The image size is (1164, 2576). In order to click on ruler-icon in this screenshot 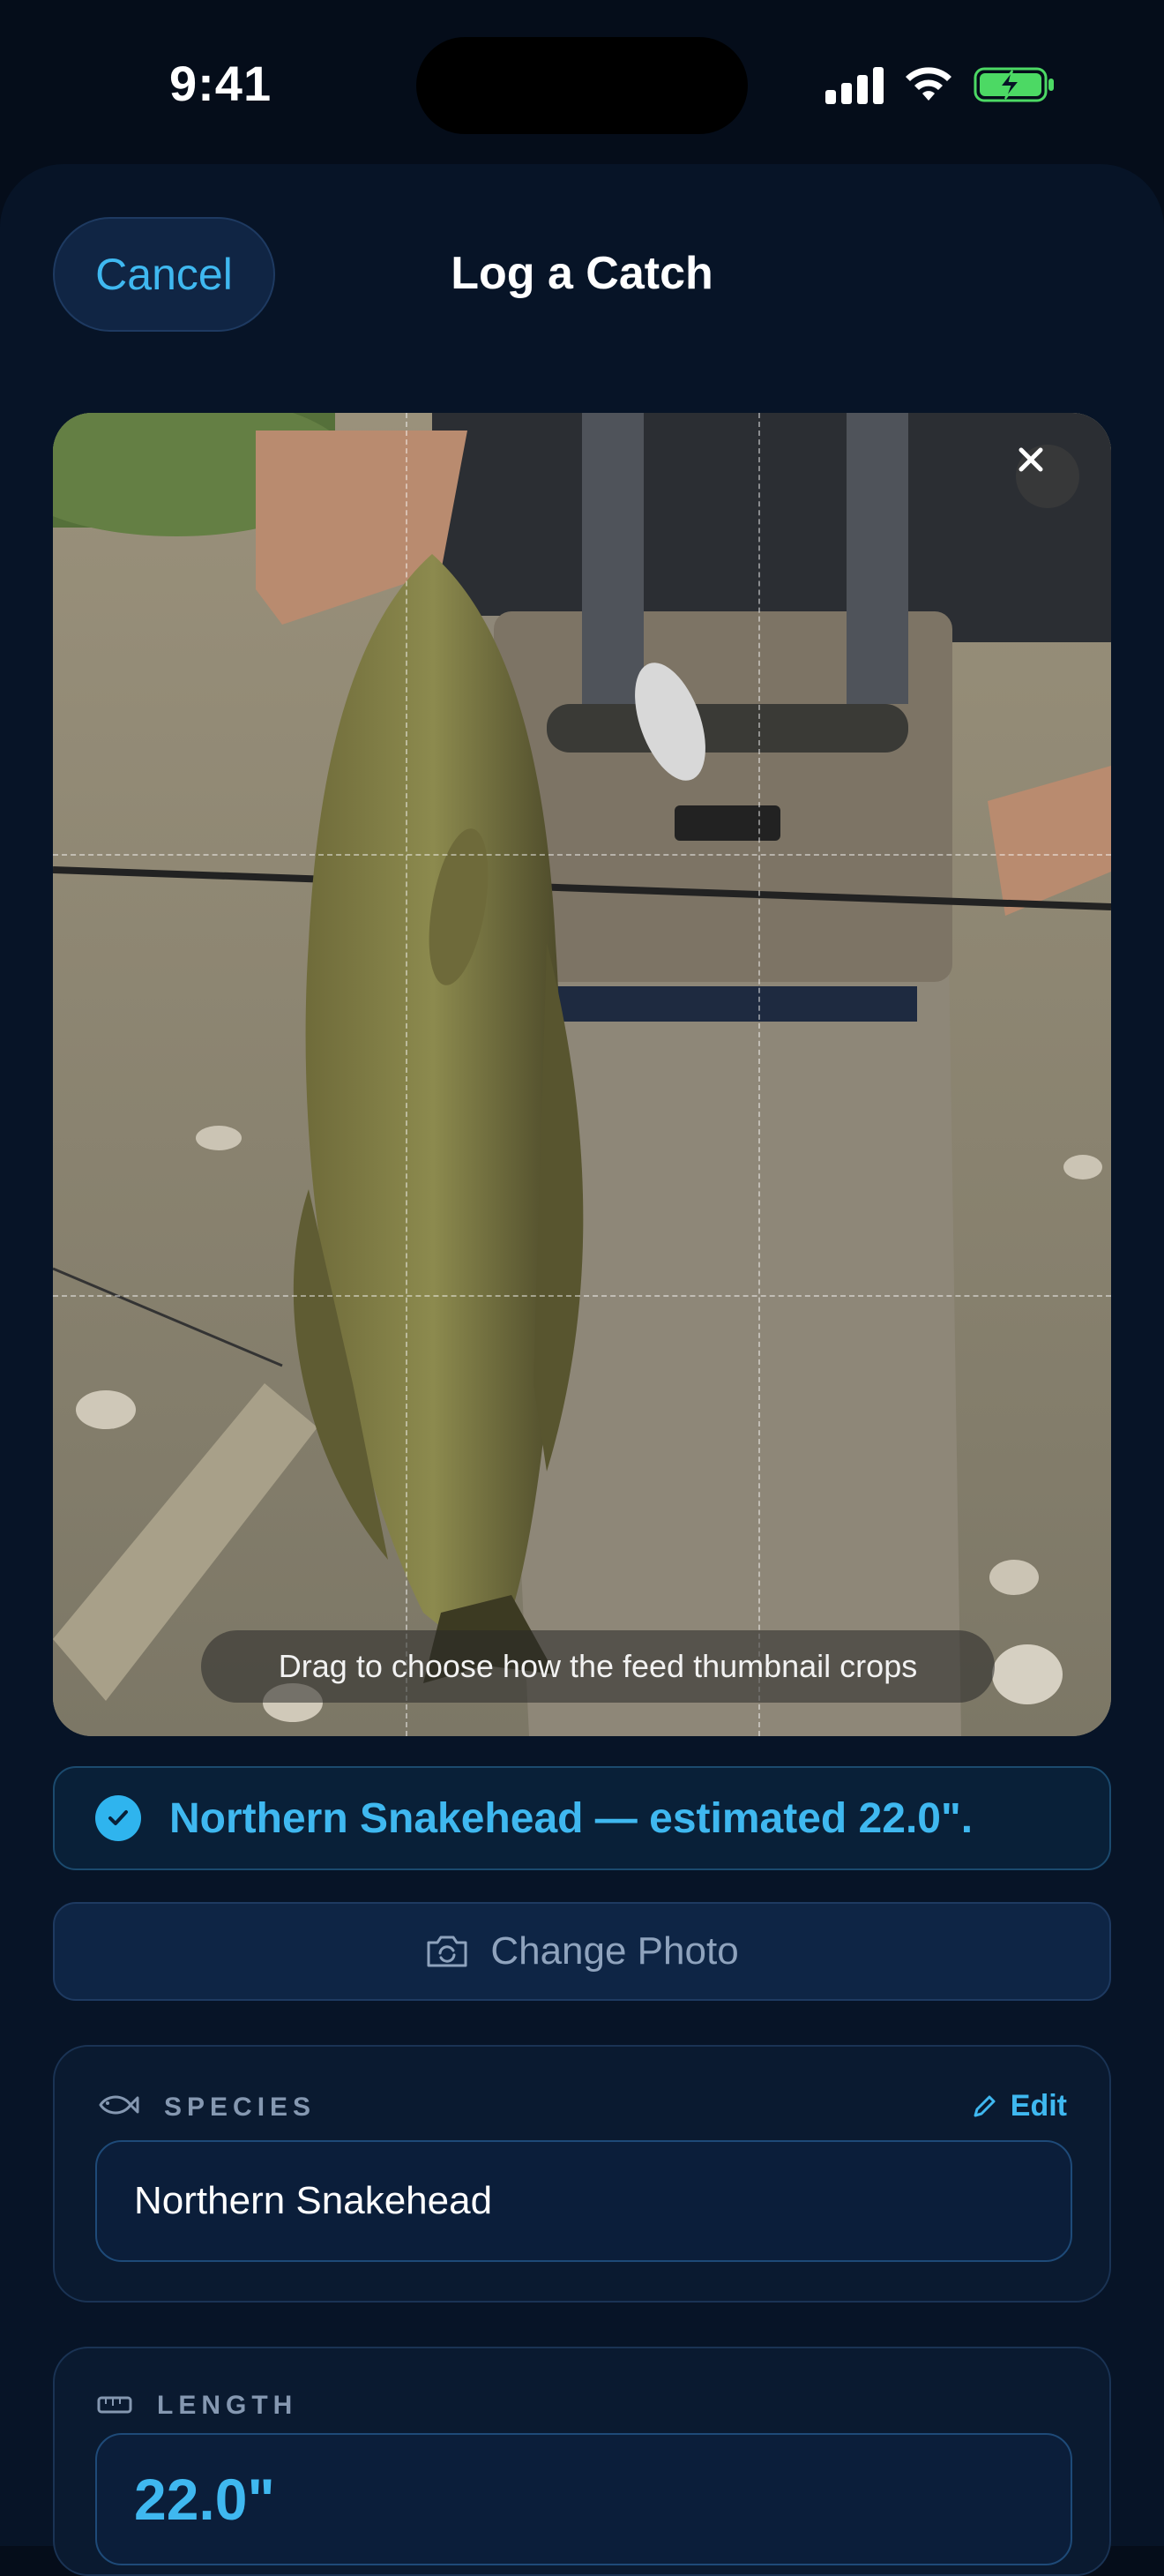, I will do `click(114, 2405)`.